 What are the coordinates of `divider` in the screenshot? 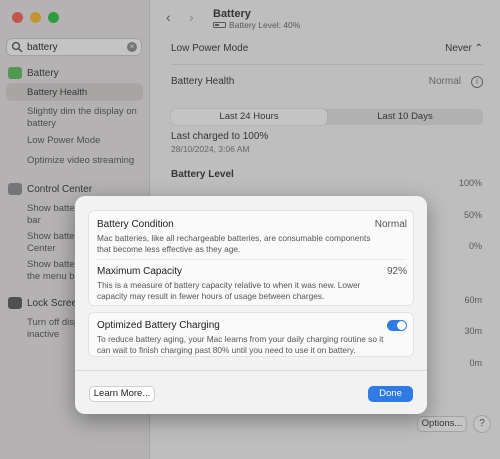 It's located at (251, 259).